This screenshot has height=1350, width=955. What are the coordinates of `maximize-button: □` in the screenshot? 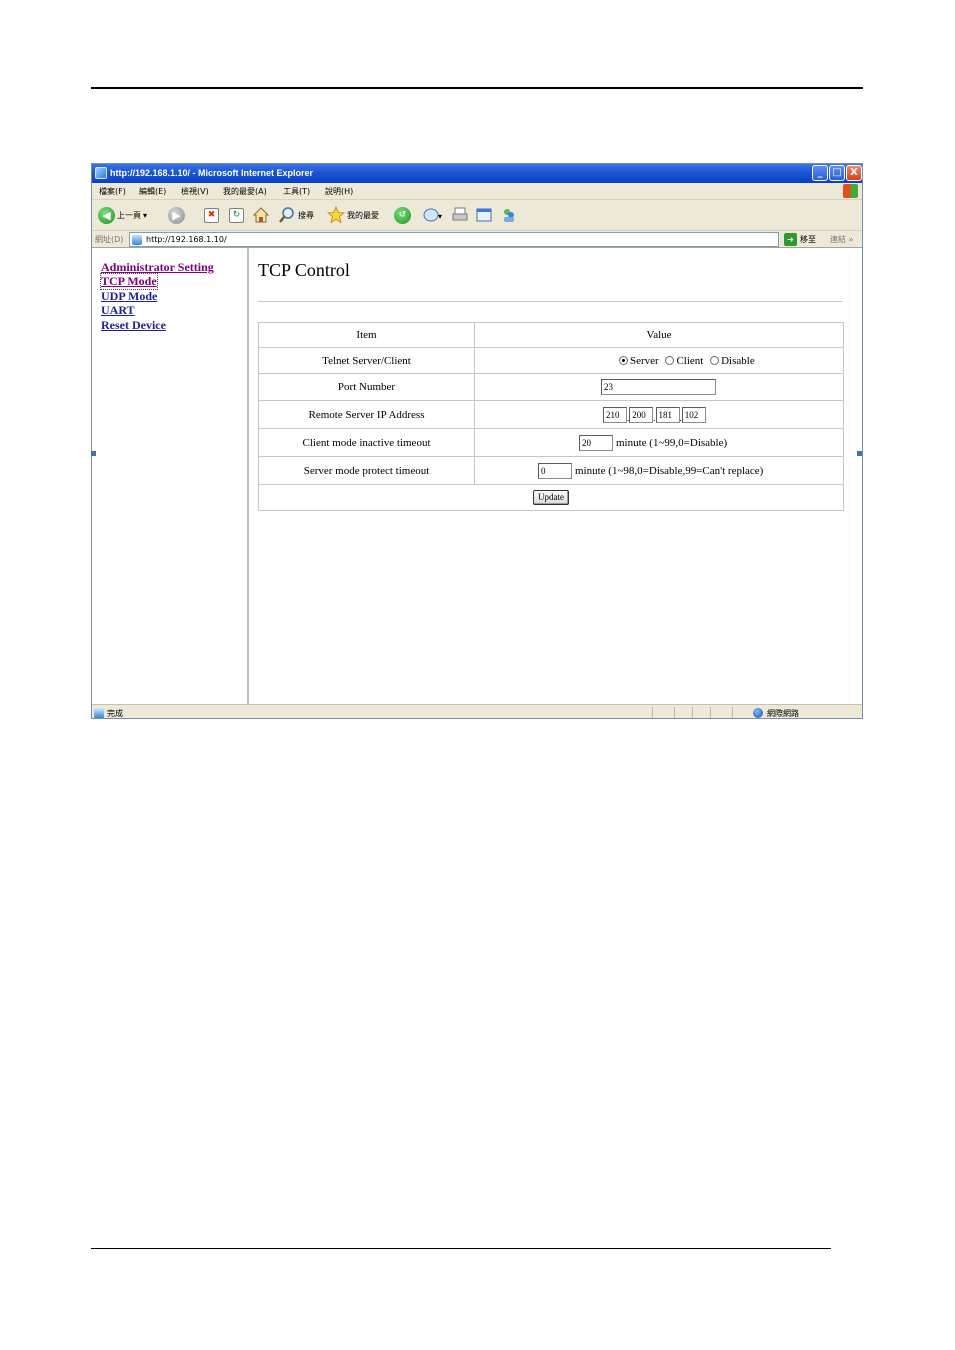 It's located at (837, 173).